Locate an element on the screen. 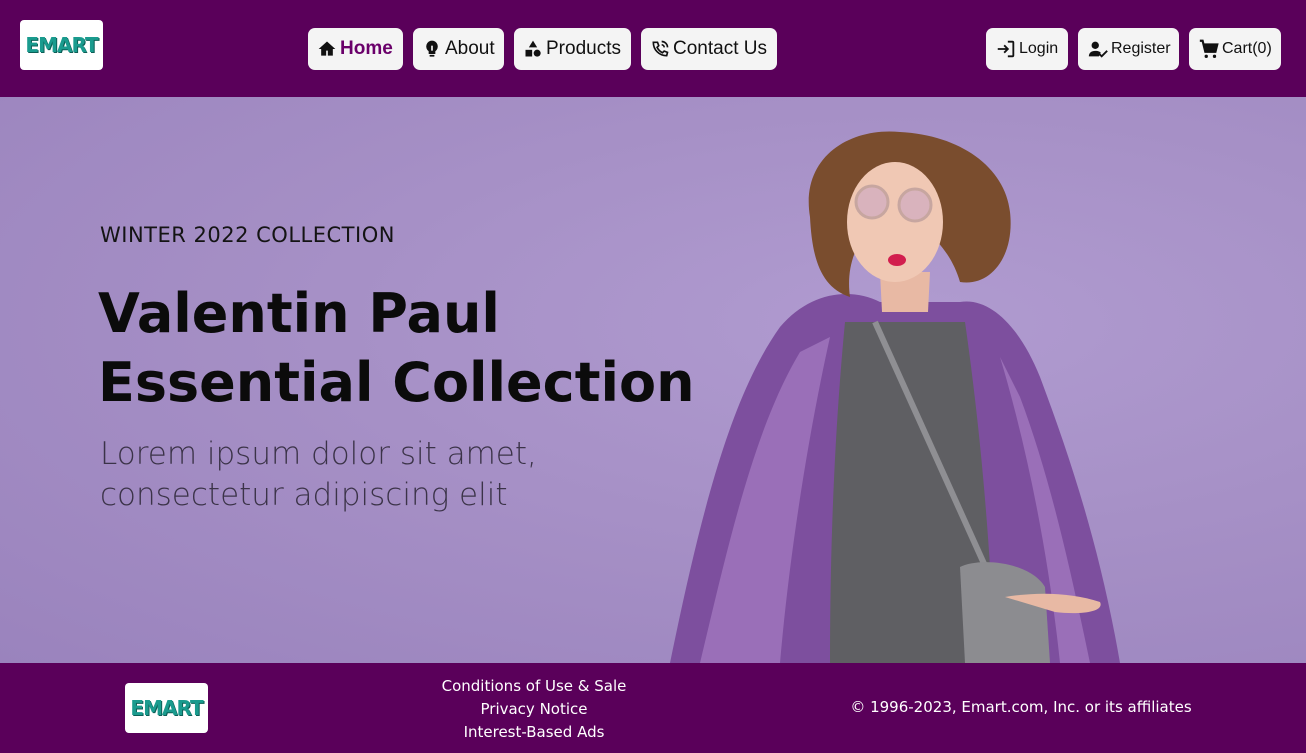  home-icon is located at coordinates (327, 48).